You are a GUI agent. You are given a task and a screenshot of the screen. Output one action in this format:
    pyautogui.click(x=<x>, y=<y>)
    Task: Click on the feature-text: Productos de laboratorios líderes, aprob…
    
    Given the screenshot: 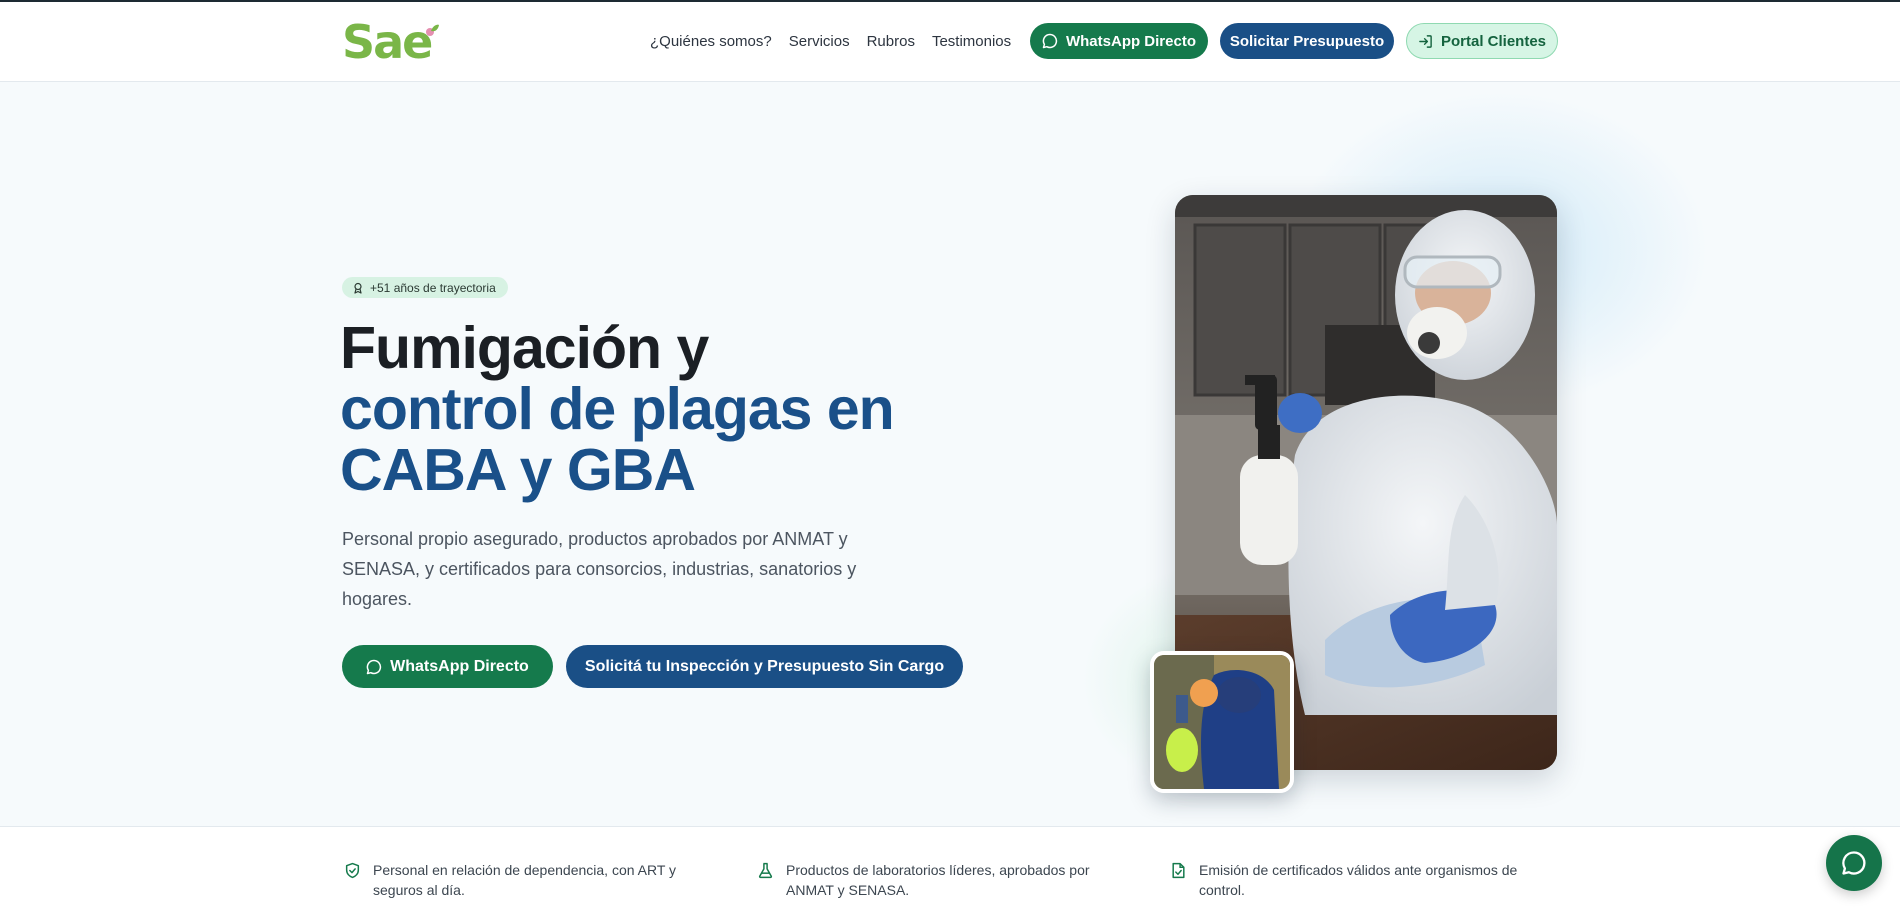 What is the action you would take?
    pyautogui.click(x=938, y=880)
    